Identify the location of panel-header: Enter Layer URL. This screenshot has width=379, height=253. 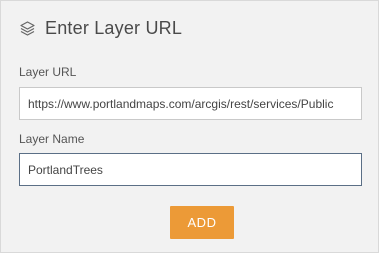
(100, 28).